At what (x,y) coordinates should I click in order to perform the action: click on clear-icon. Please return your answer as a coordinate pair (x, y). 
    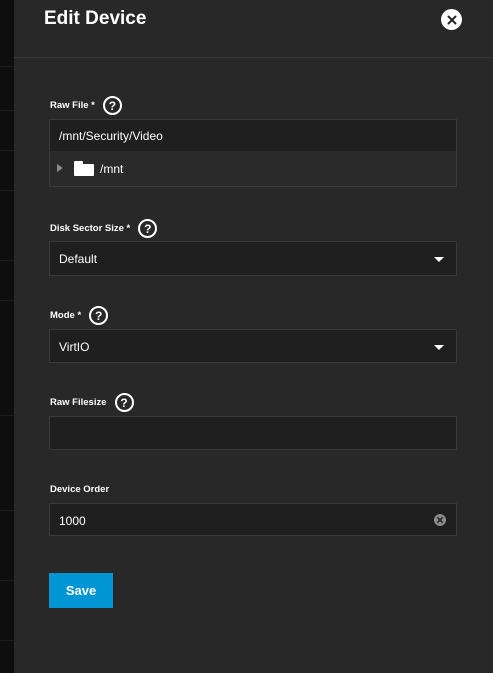
    Looking at the image, I should click on (440, 520).